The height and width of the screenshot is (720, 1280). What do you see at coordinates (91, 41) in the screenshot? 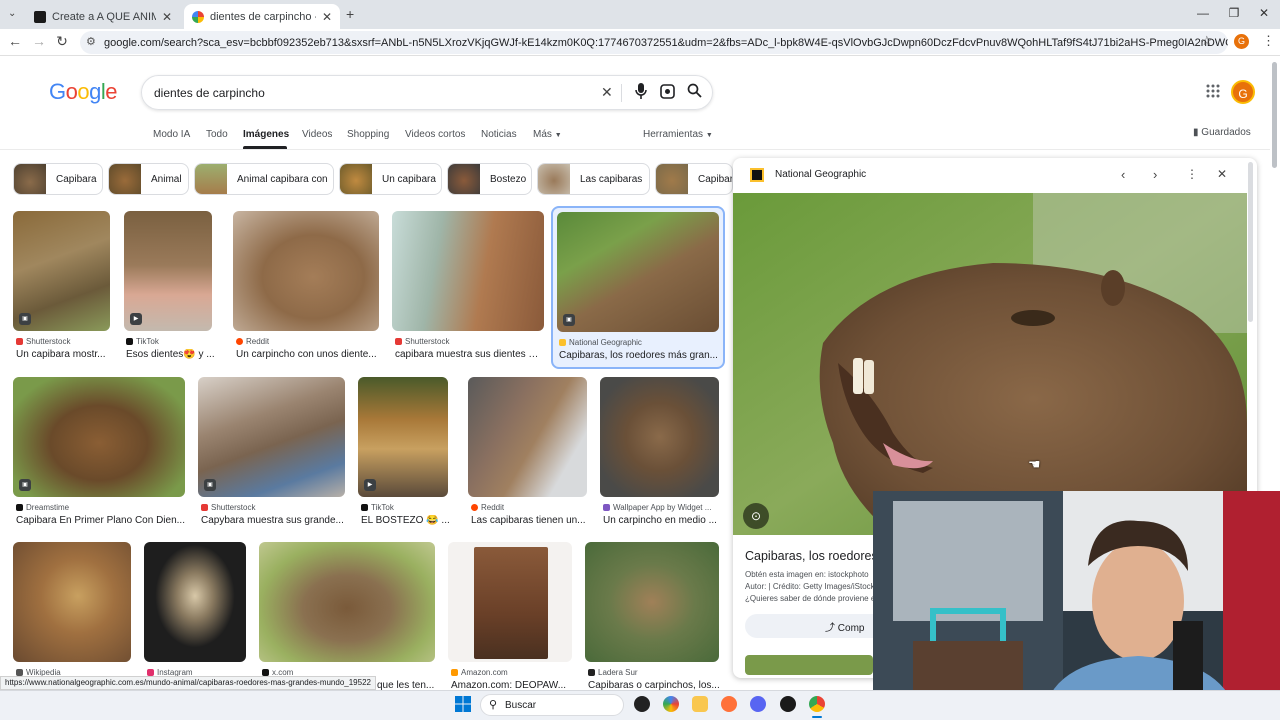
I see `site-info-icon: ⚙` at bounding box center [91, 41].